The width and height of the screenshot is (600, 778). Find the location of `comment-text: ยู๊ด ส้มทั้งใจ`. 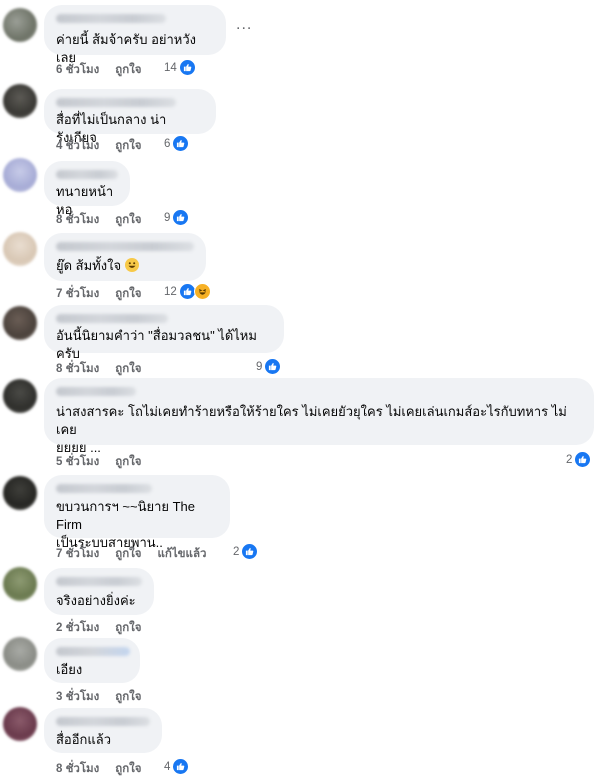

comment-text: ยู๊ด ส้มทั้งใจ is located at coordinates (125, 266).